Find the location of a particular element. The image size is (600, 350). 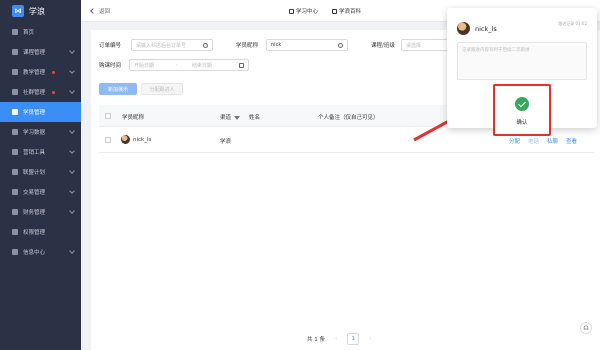

sidebar-item-11: 信息中心 is located at coordinates (40, 252).